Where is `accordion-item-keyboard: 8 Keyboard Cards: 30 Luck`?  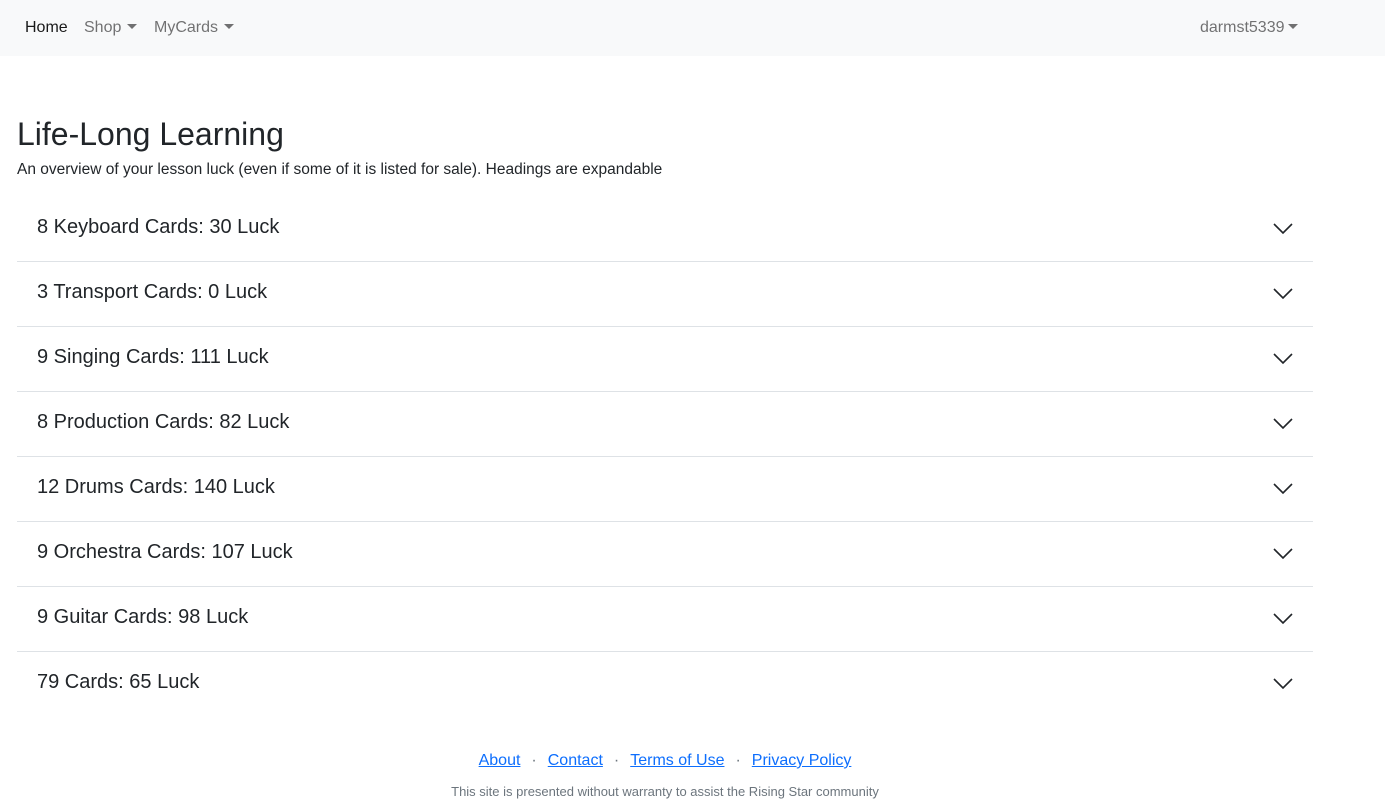
accordion-item-keyboard: 8 Keyboard Cards: 30 Luck is located at coordinates (665, 229).